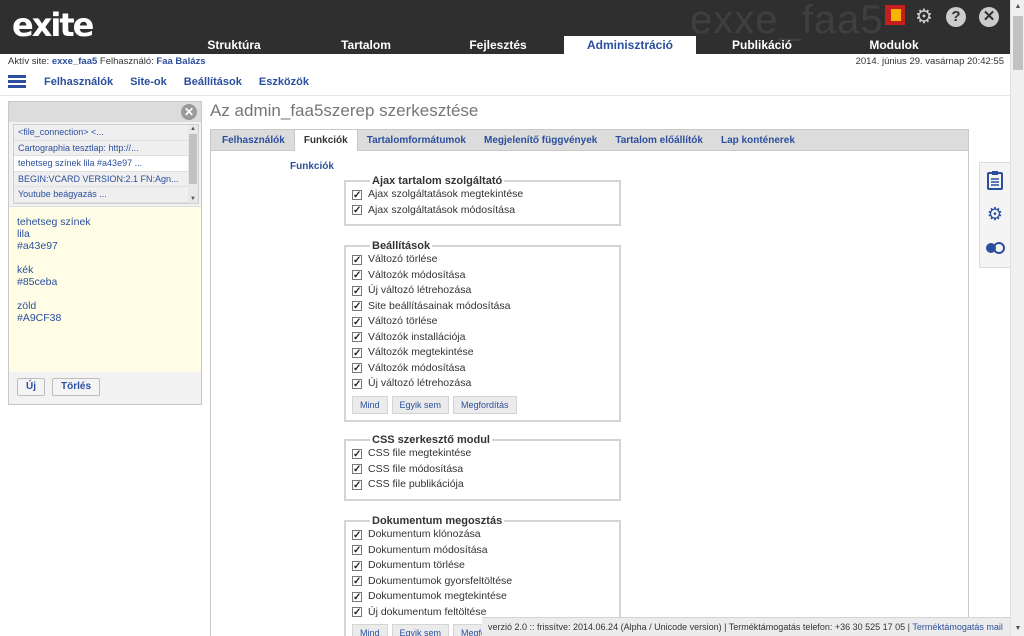  What do you see at coordinates (148, 82) in the screenshot?
I see `subnav-site-ok: Site-ok` at bounding box center [148, 82].